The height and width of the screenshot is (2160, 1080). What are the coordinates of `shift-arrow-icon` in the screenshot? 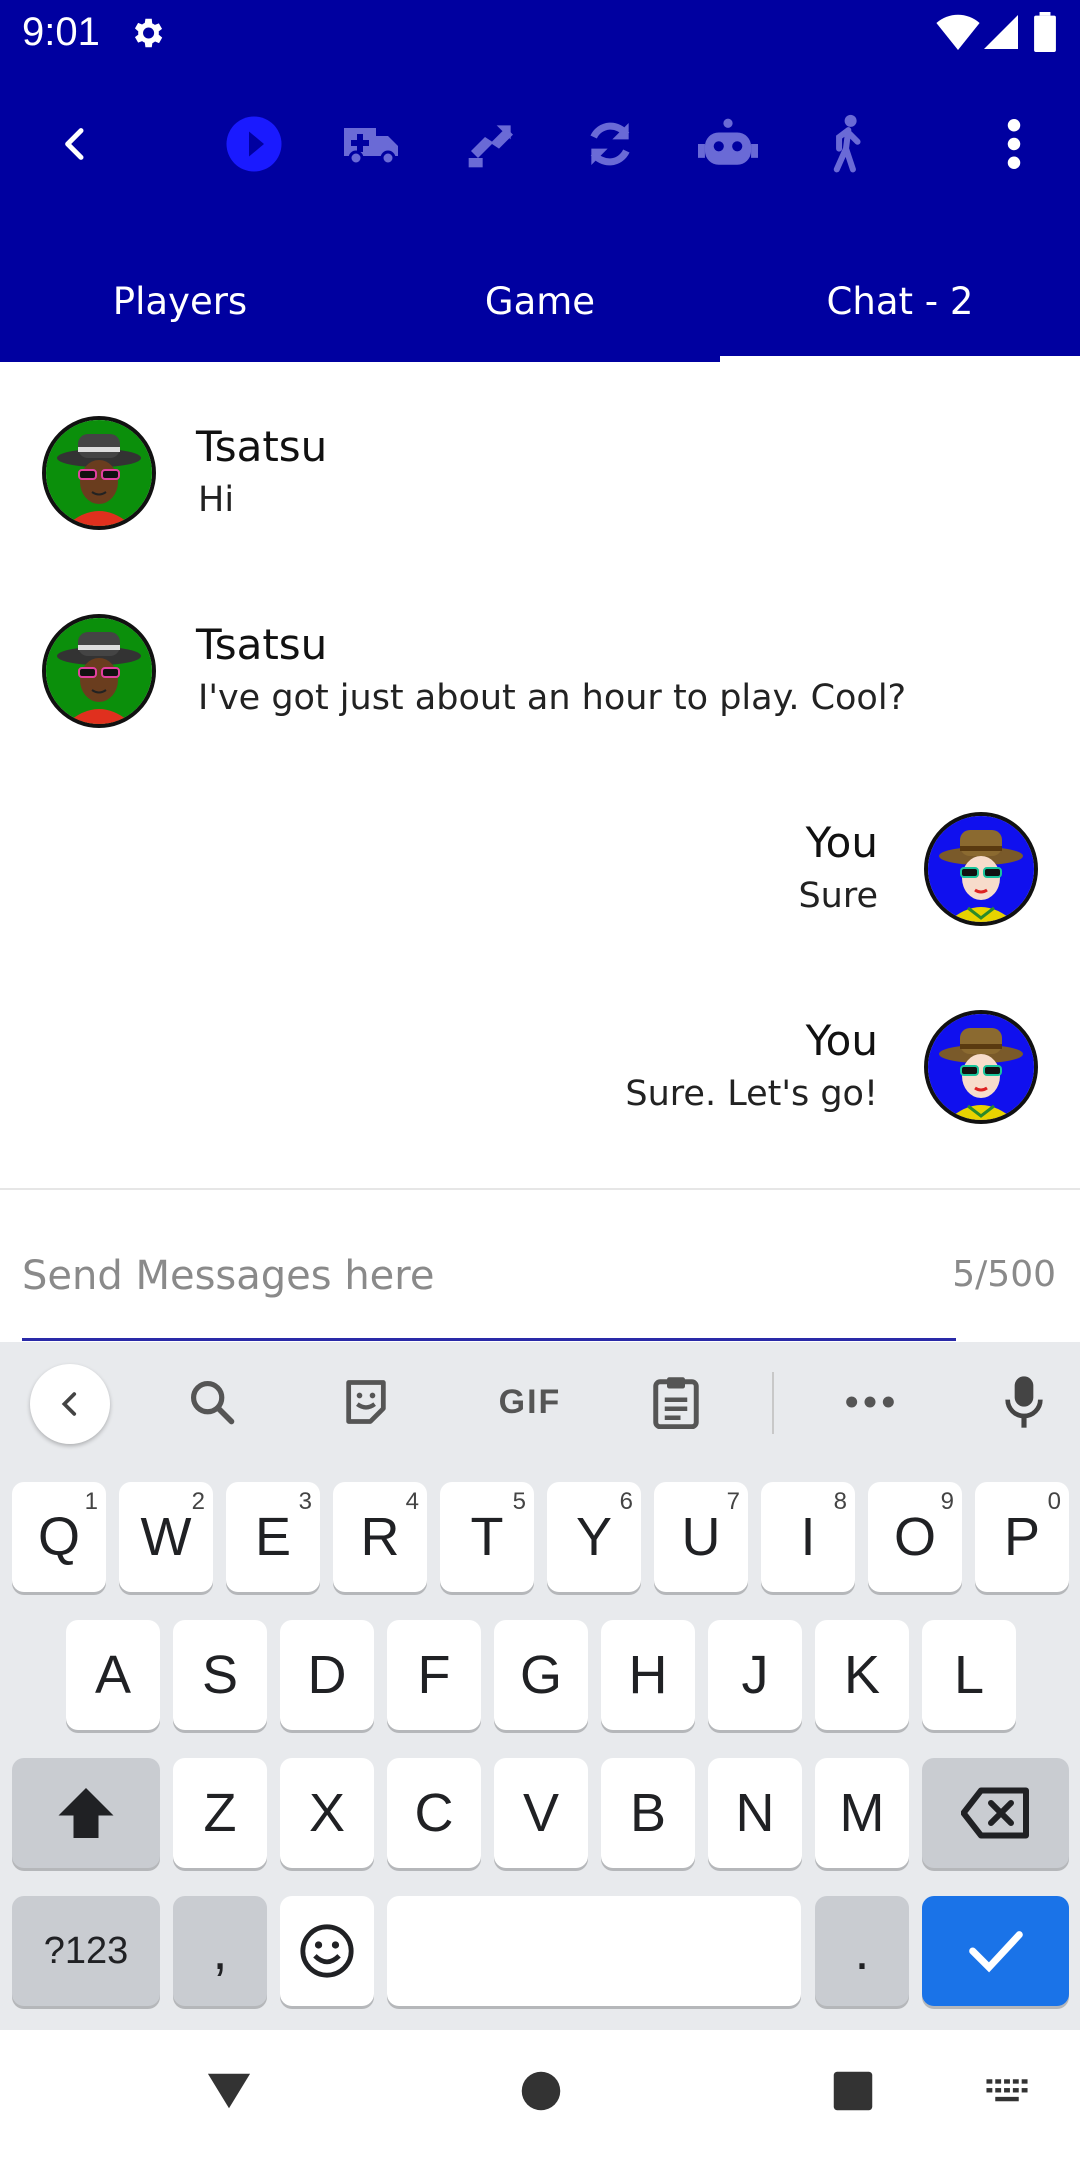 It's located at (86, 1813).